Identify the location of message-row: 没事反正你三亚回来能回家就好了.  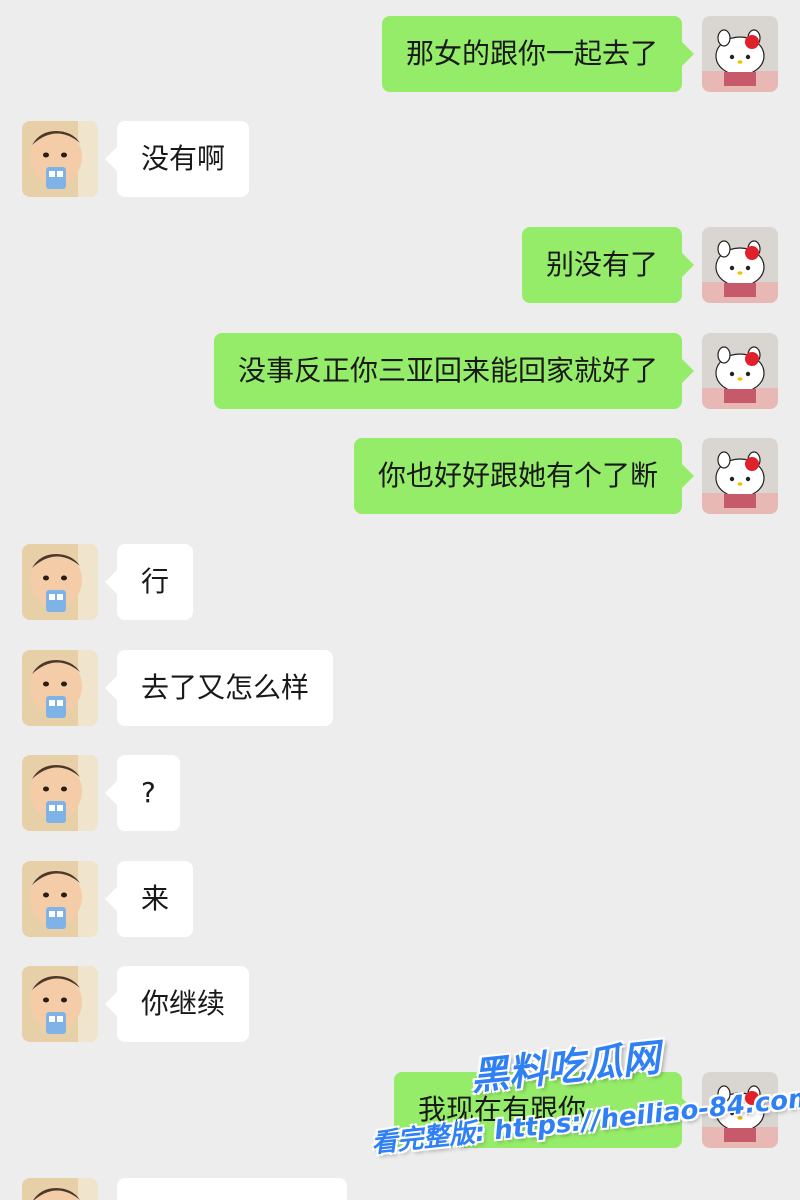
(400, 371).